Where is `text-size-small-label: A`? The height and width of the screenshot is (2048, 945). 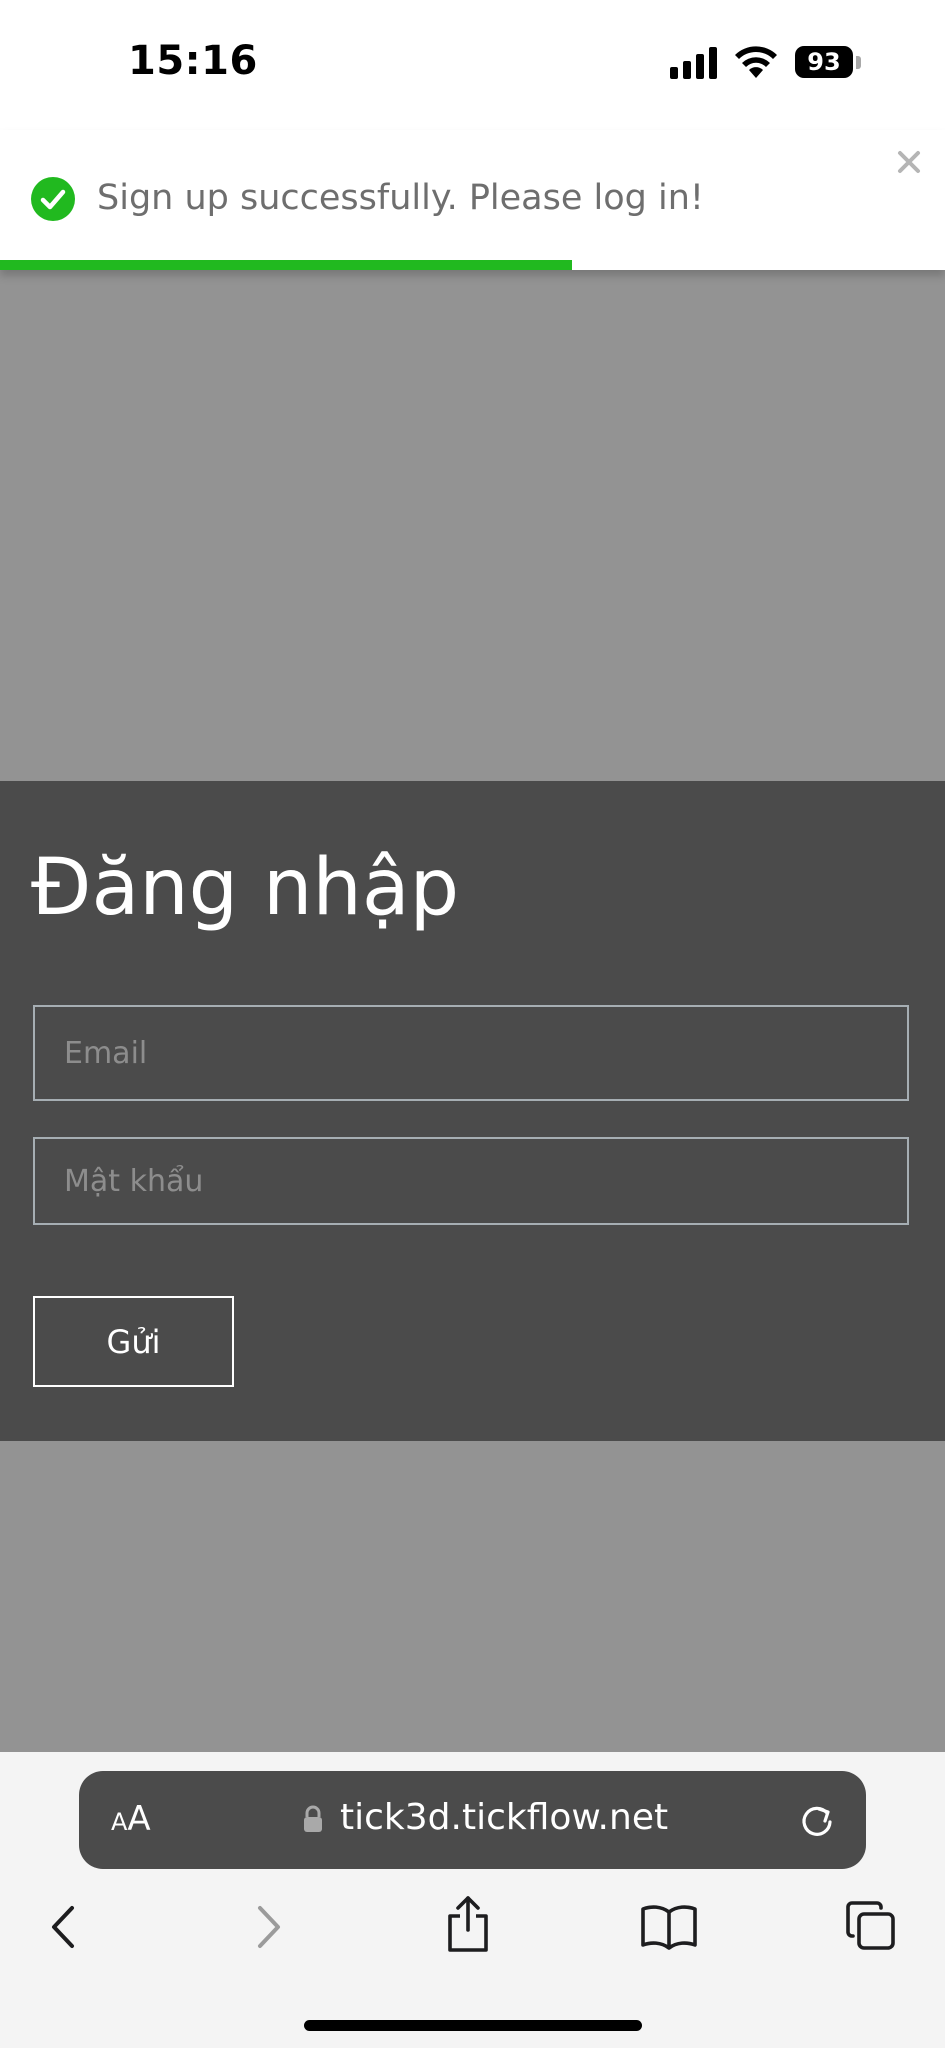 text-size-small-label: A is located at coordinates (119, 1822).